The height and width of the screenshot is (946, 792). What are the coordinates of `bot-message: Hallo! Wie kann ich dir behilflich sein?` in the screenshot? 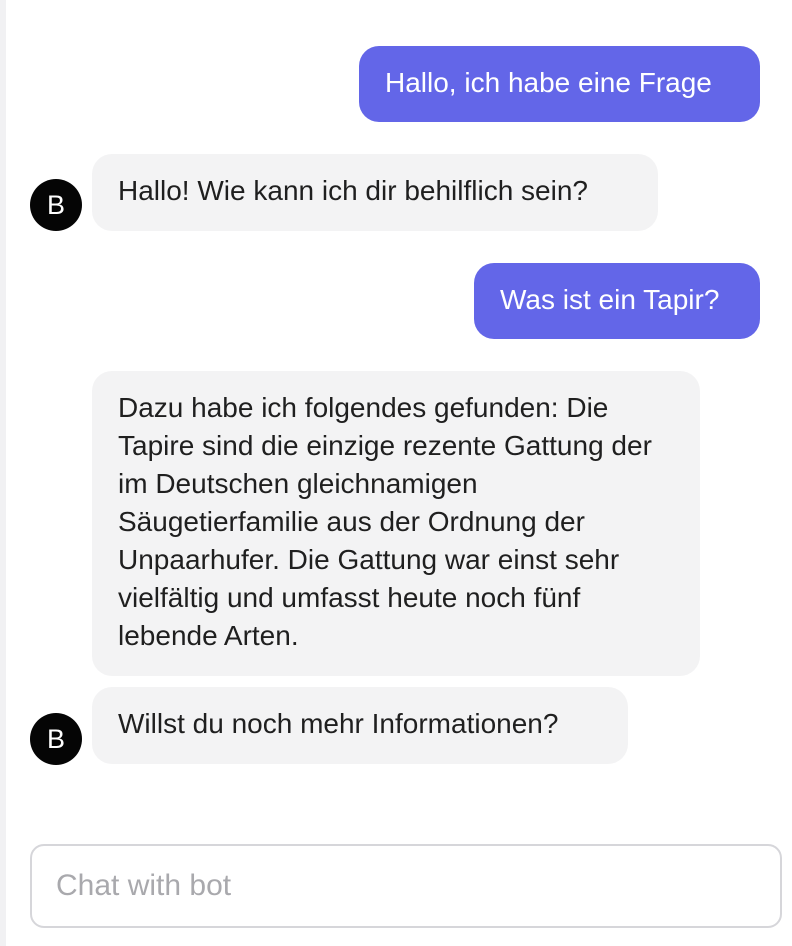 It's located at (375, 192).